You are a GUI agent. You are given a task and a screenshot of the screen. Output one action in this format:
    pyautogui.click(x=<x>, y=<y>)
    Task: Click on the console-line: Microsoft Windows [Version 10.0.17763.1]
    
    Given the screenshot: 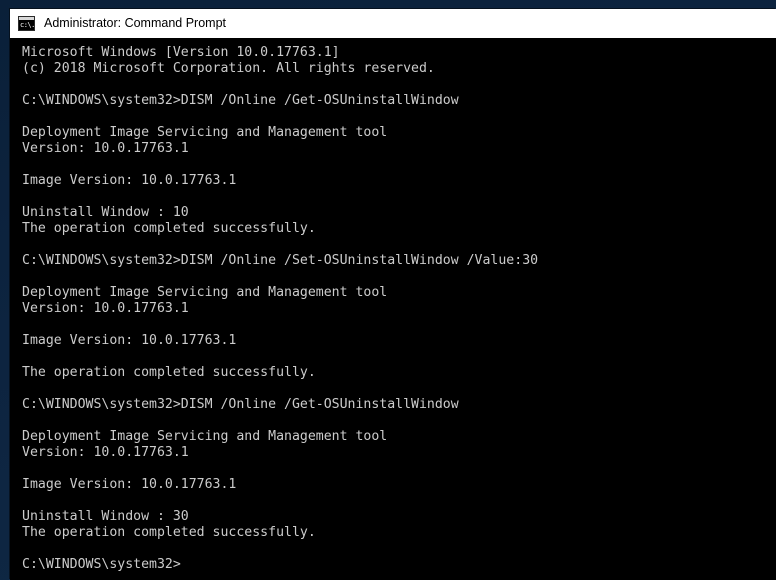 What is the action you would take?
    pyautogui.click(x=181, y=52)
    